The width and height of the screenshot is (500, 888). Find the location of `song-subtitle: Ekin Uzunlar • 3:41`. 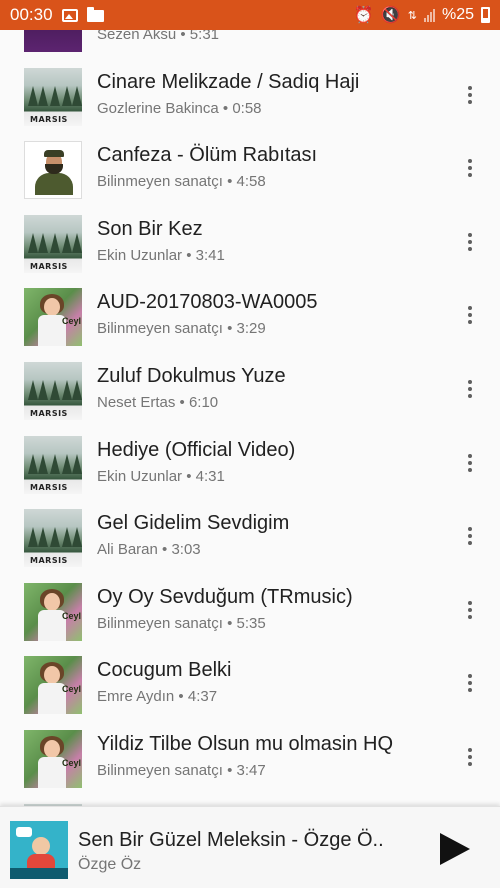

song-subtitle: Ekin Uzunlar • 3:41 is located at coordinates (161, 255).